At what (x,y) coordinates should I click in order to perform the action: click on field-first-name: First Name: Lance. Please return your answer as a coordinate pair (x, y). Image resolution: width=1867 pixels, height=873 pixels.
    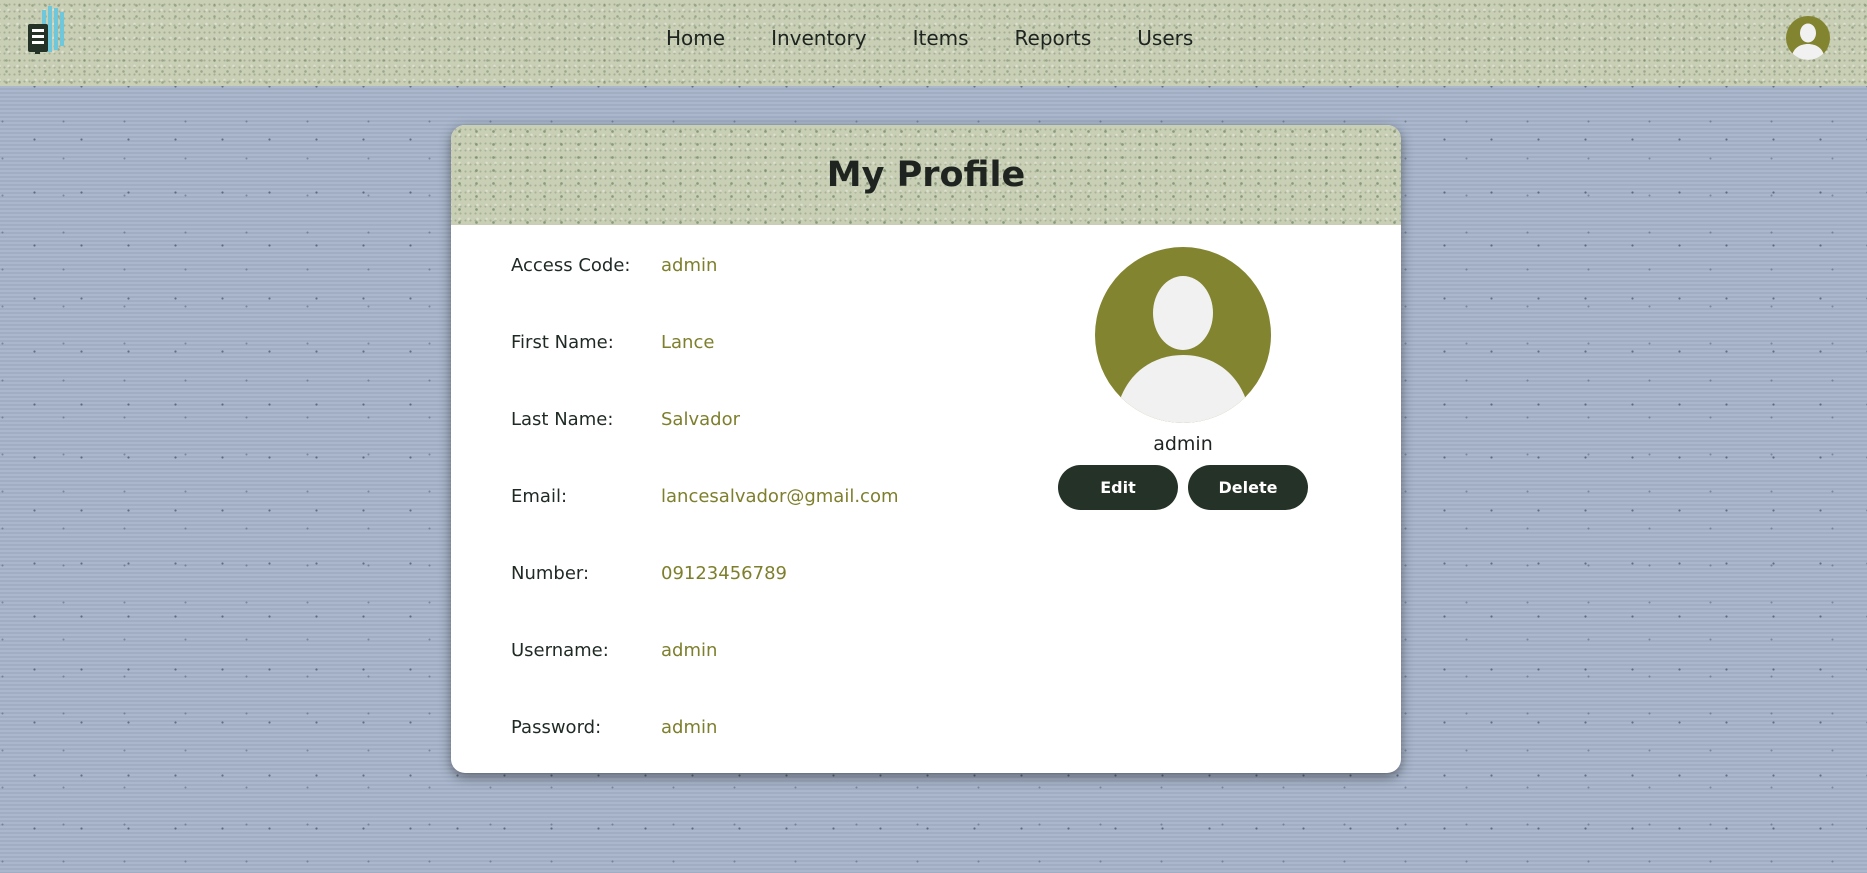
    Looking at the image, I should click on (612, 342).